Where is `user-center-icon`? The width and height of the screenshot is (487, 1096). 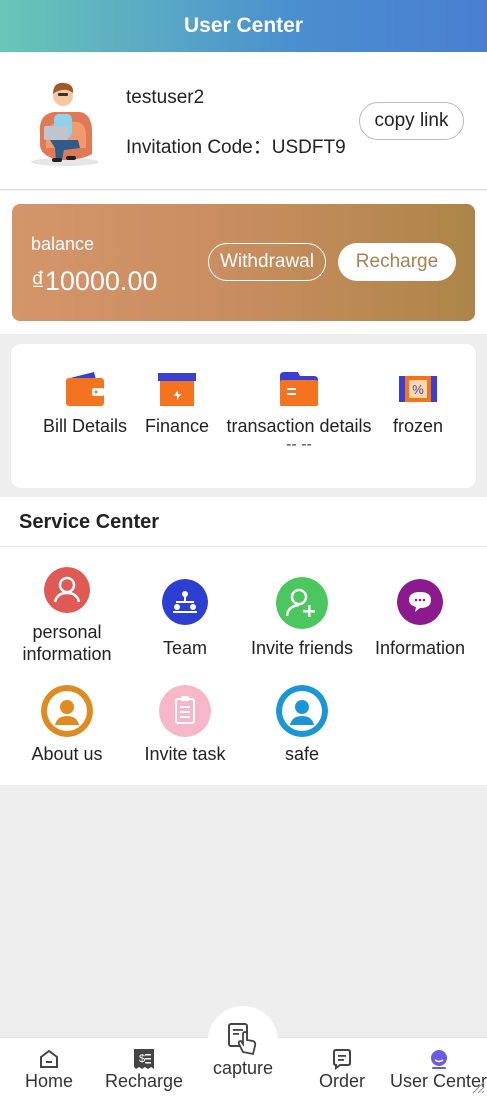 user-center-icon is located at coordinates (438, 1059).